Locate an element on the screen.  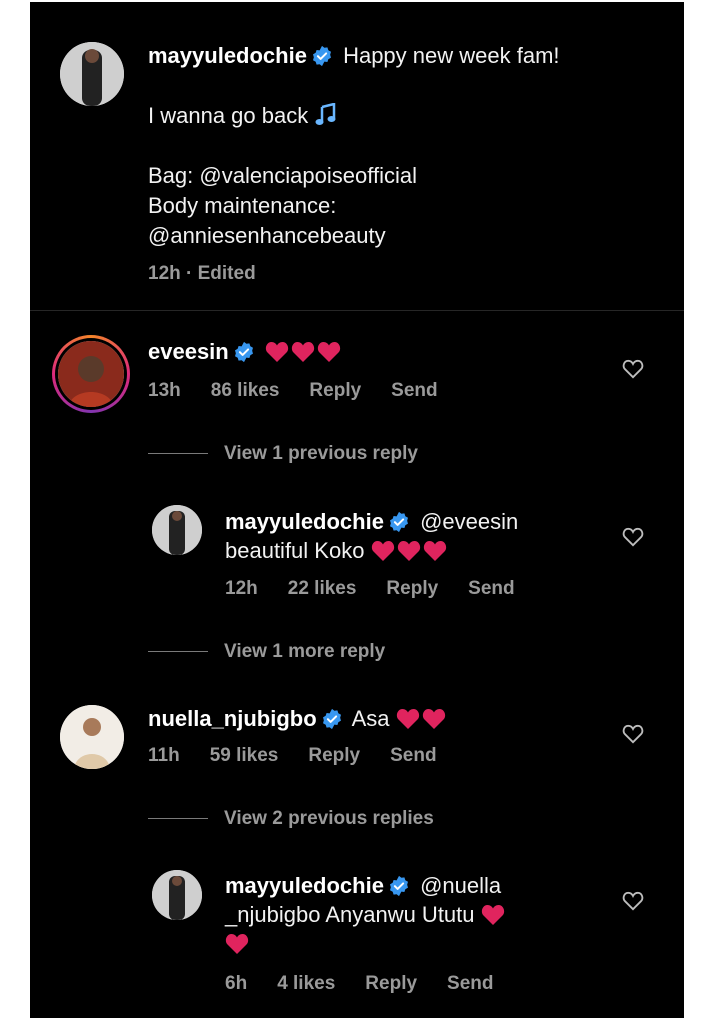
comment-line: eveesin is located at coordinates (245, 354).